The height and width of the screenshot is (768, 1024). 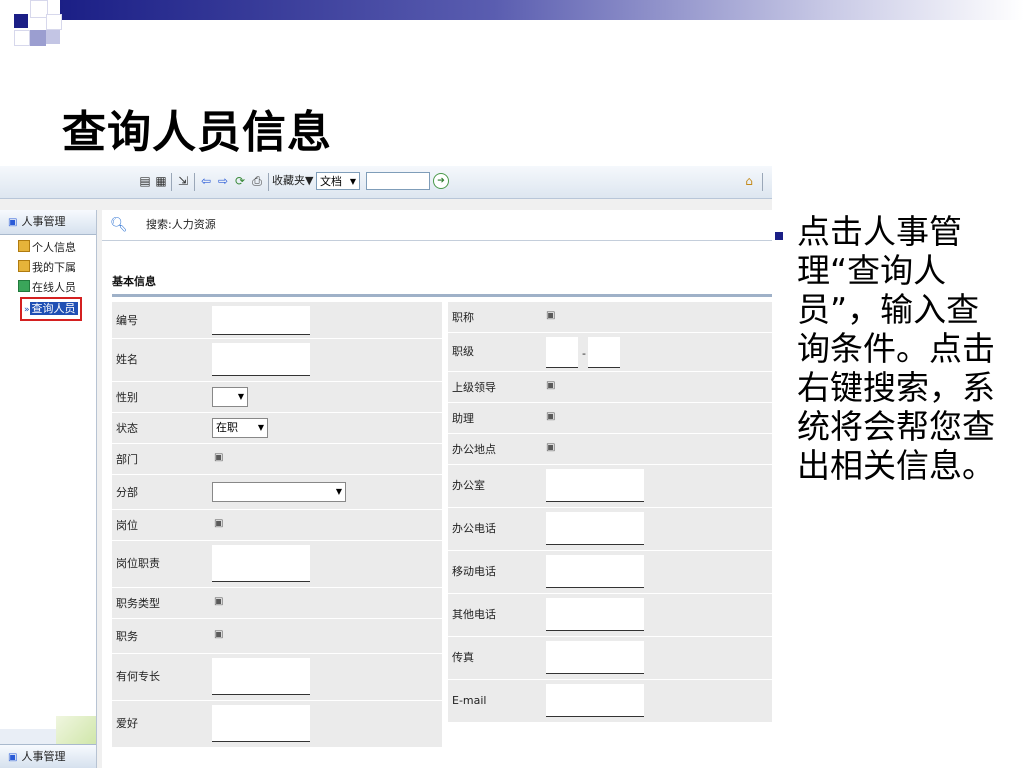 I want to click on field-label: 分部, so click(x=127, y=492).